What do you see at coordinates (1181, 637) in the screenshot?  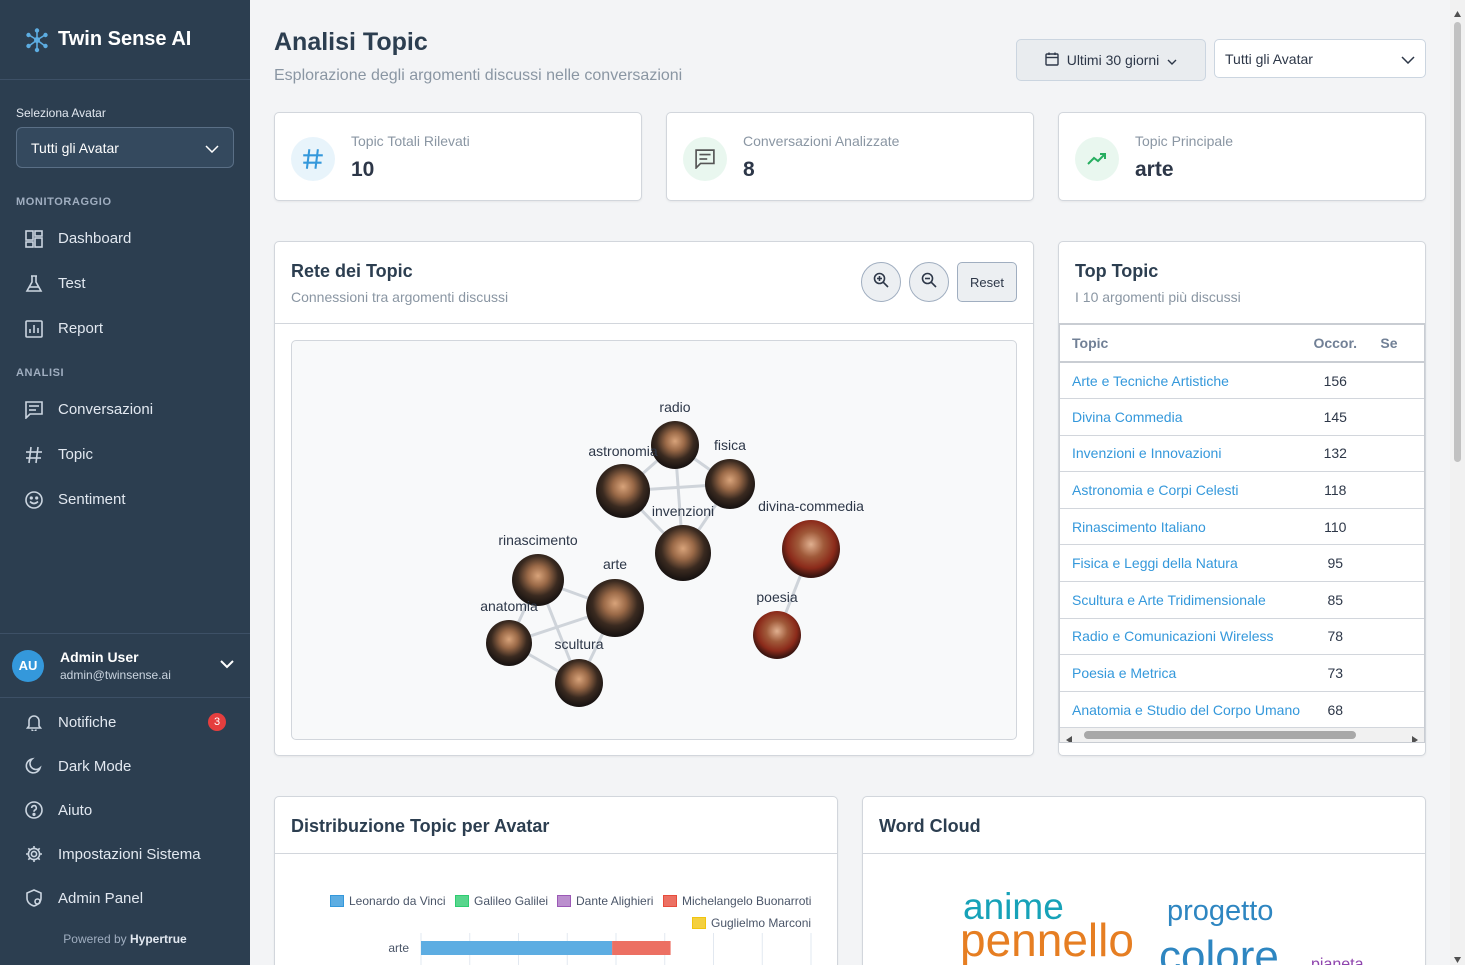 I see `topic-link: Radio e Comunicazioni Wireless` at bounding box center [1181, 637].